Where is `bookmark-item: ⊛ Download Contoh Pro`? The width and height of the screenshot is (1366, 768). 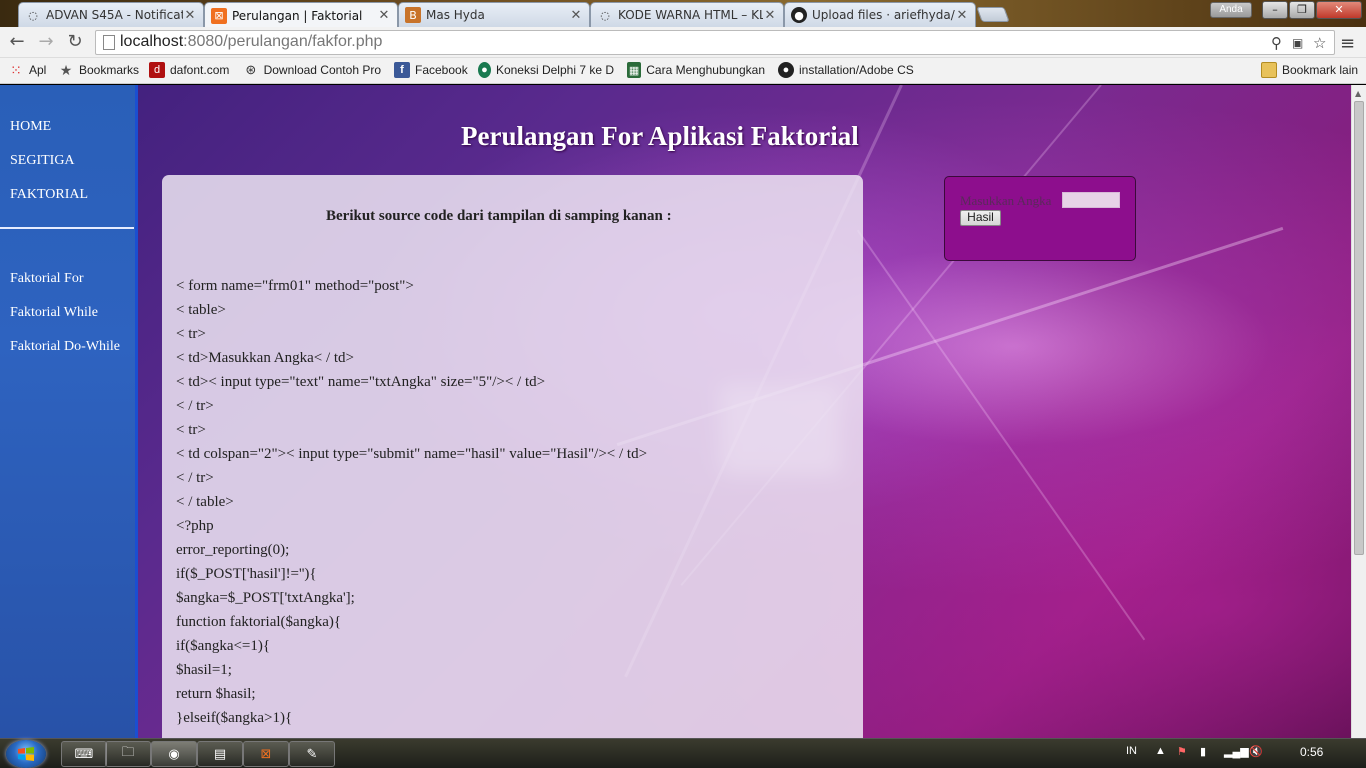 bookmark-item: ⊛ Download Contoh Pro is located at coordinates (312, 70).